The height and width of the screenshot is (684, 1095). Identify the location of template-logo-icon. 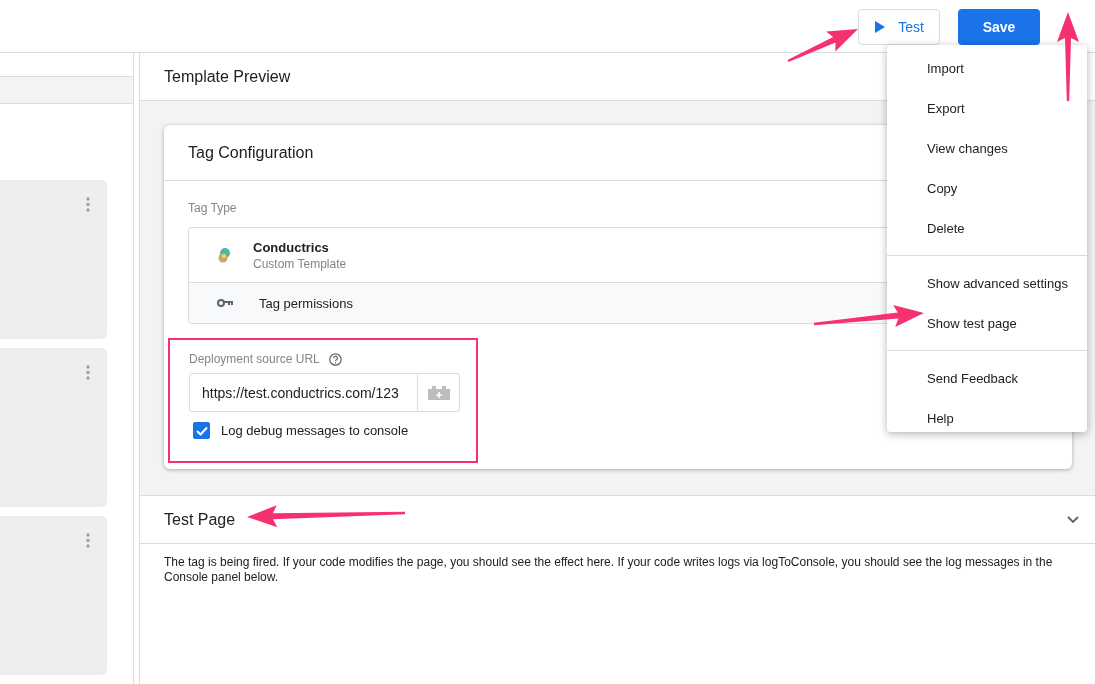
(224, 255).